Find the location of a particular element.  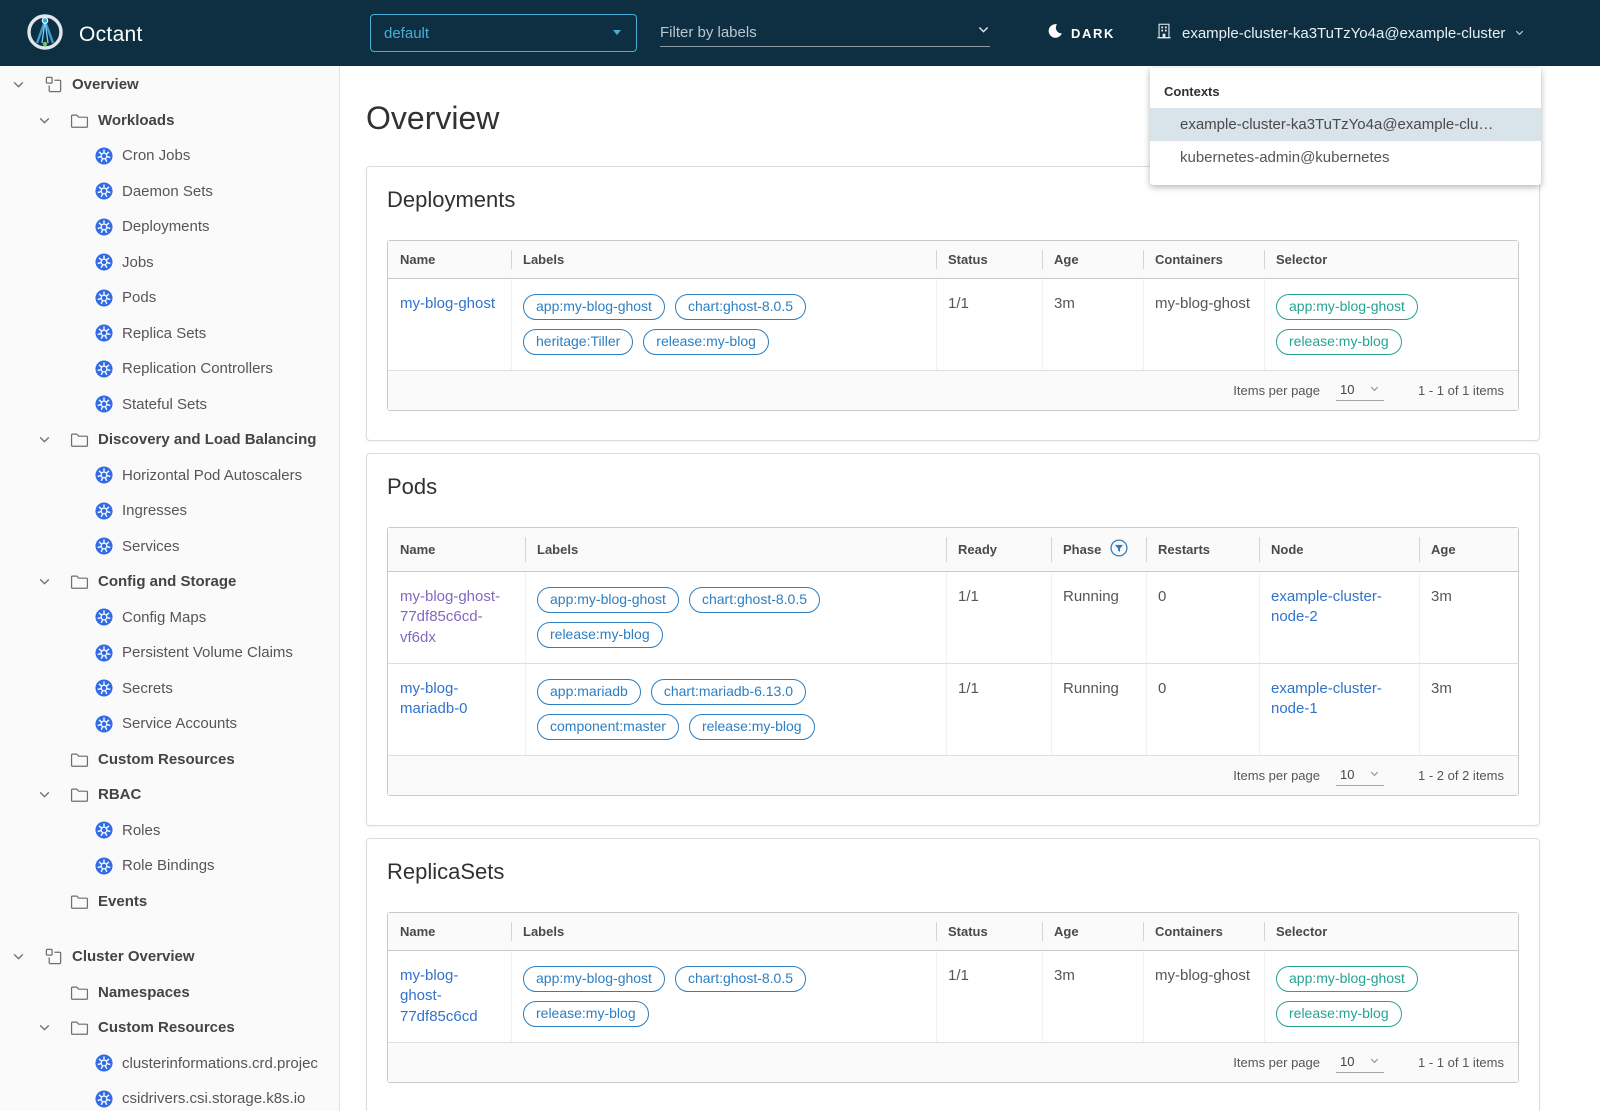

sidebar-item-deployments: Deployments is located at coordinates (169, 227).